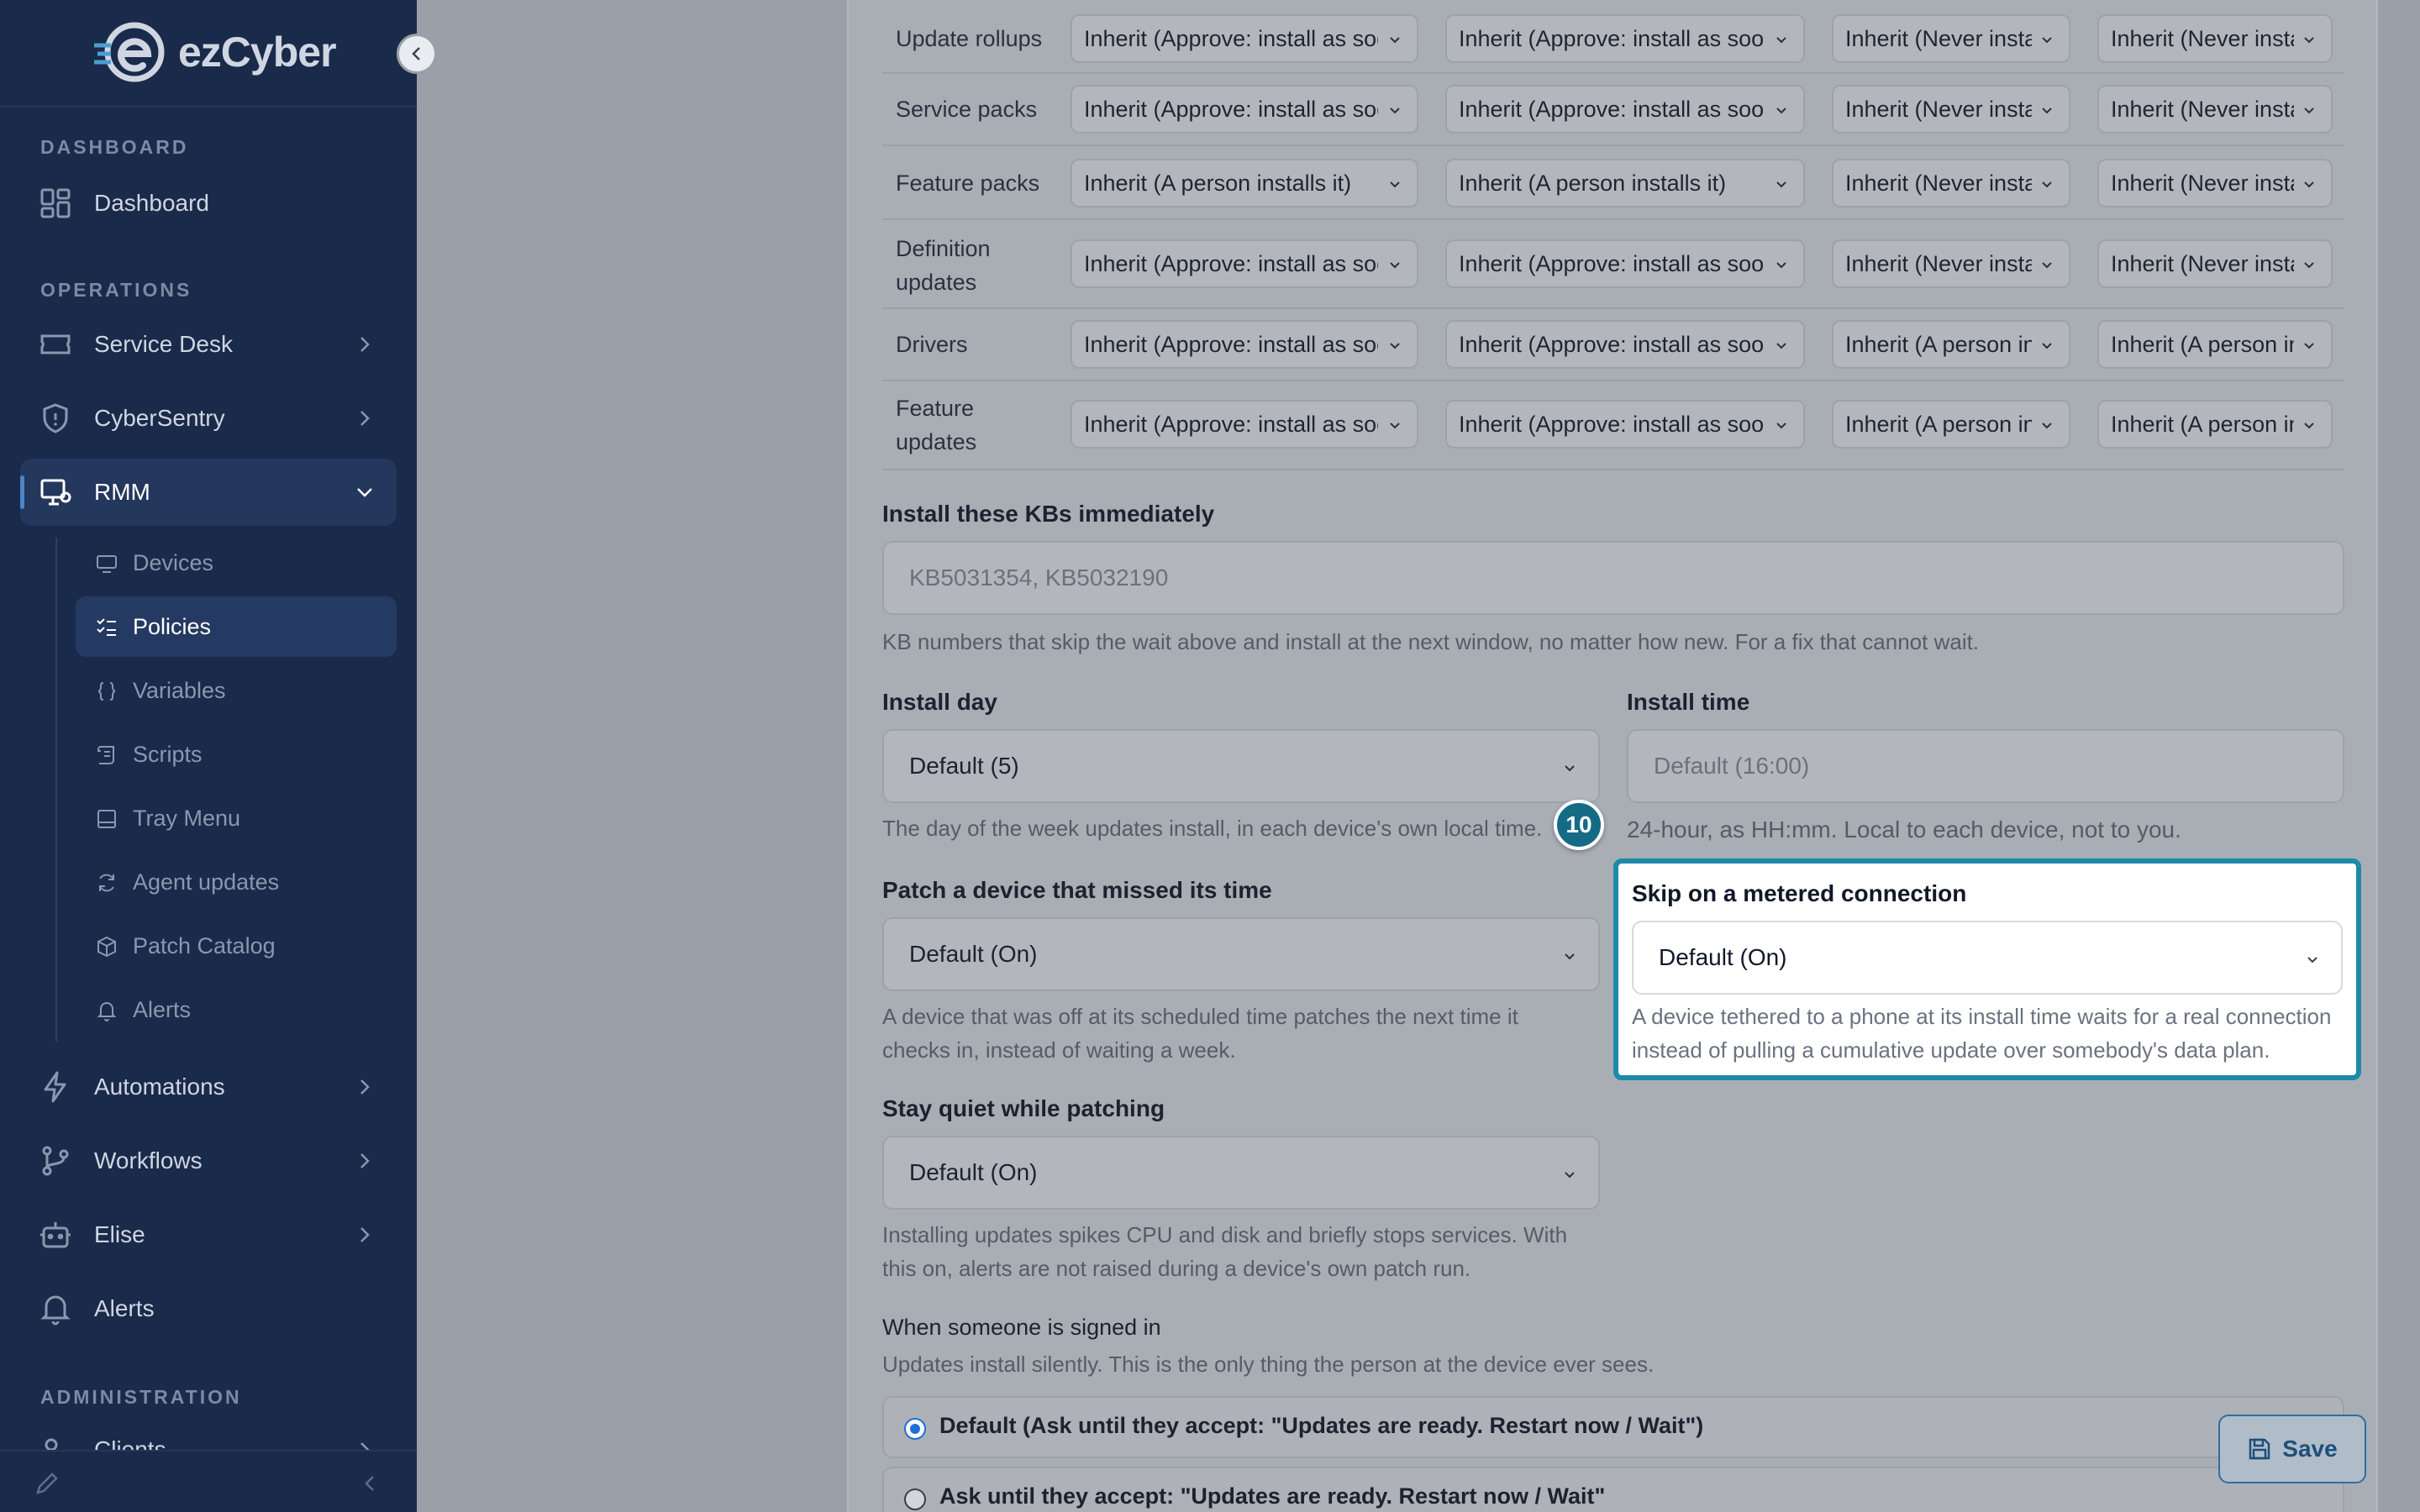 Image resolution: width=2420 pixels, height=1512 pixels. Describe the element at coordinates (47, 1483) in the screenshot. I see `pencil-icon` at that location.